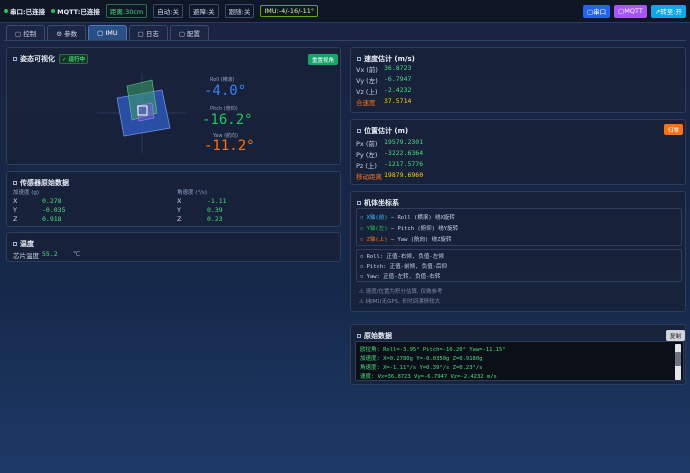 Image resolution: width=690 pixels, height=473 pixels. What do you see at coordinates (229, 146) in the screenshot?
I see `yaw-value: -11.2°` at bounding box center [229, 146].